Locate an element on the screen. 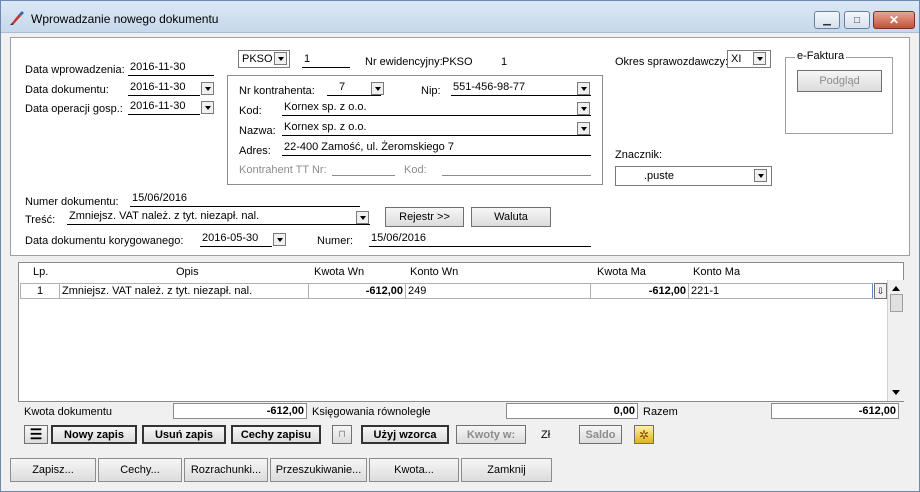 The height and width of the screenshot is (492, 920). nip-field: 551-456-98-77 is located at coordinates (521, 88).